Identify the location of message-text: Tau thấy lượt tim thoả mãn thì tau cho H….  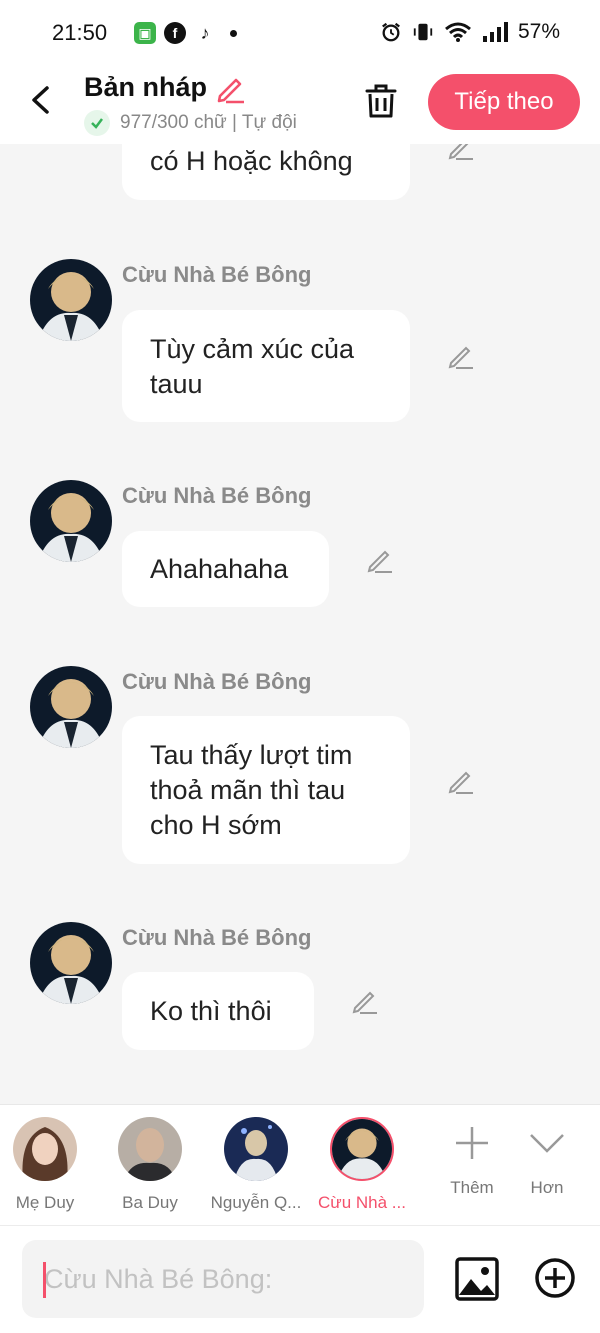
(251, 790).